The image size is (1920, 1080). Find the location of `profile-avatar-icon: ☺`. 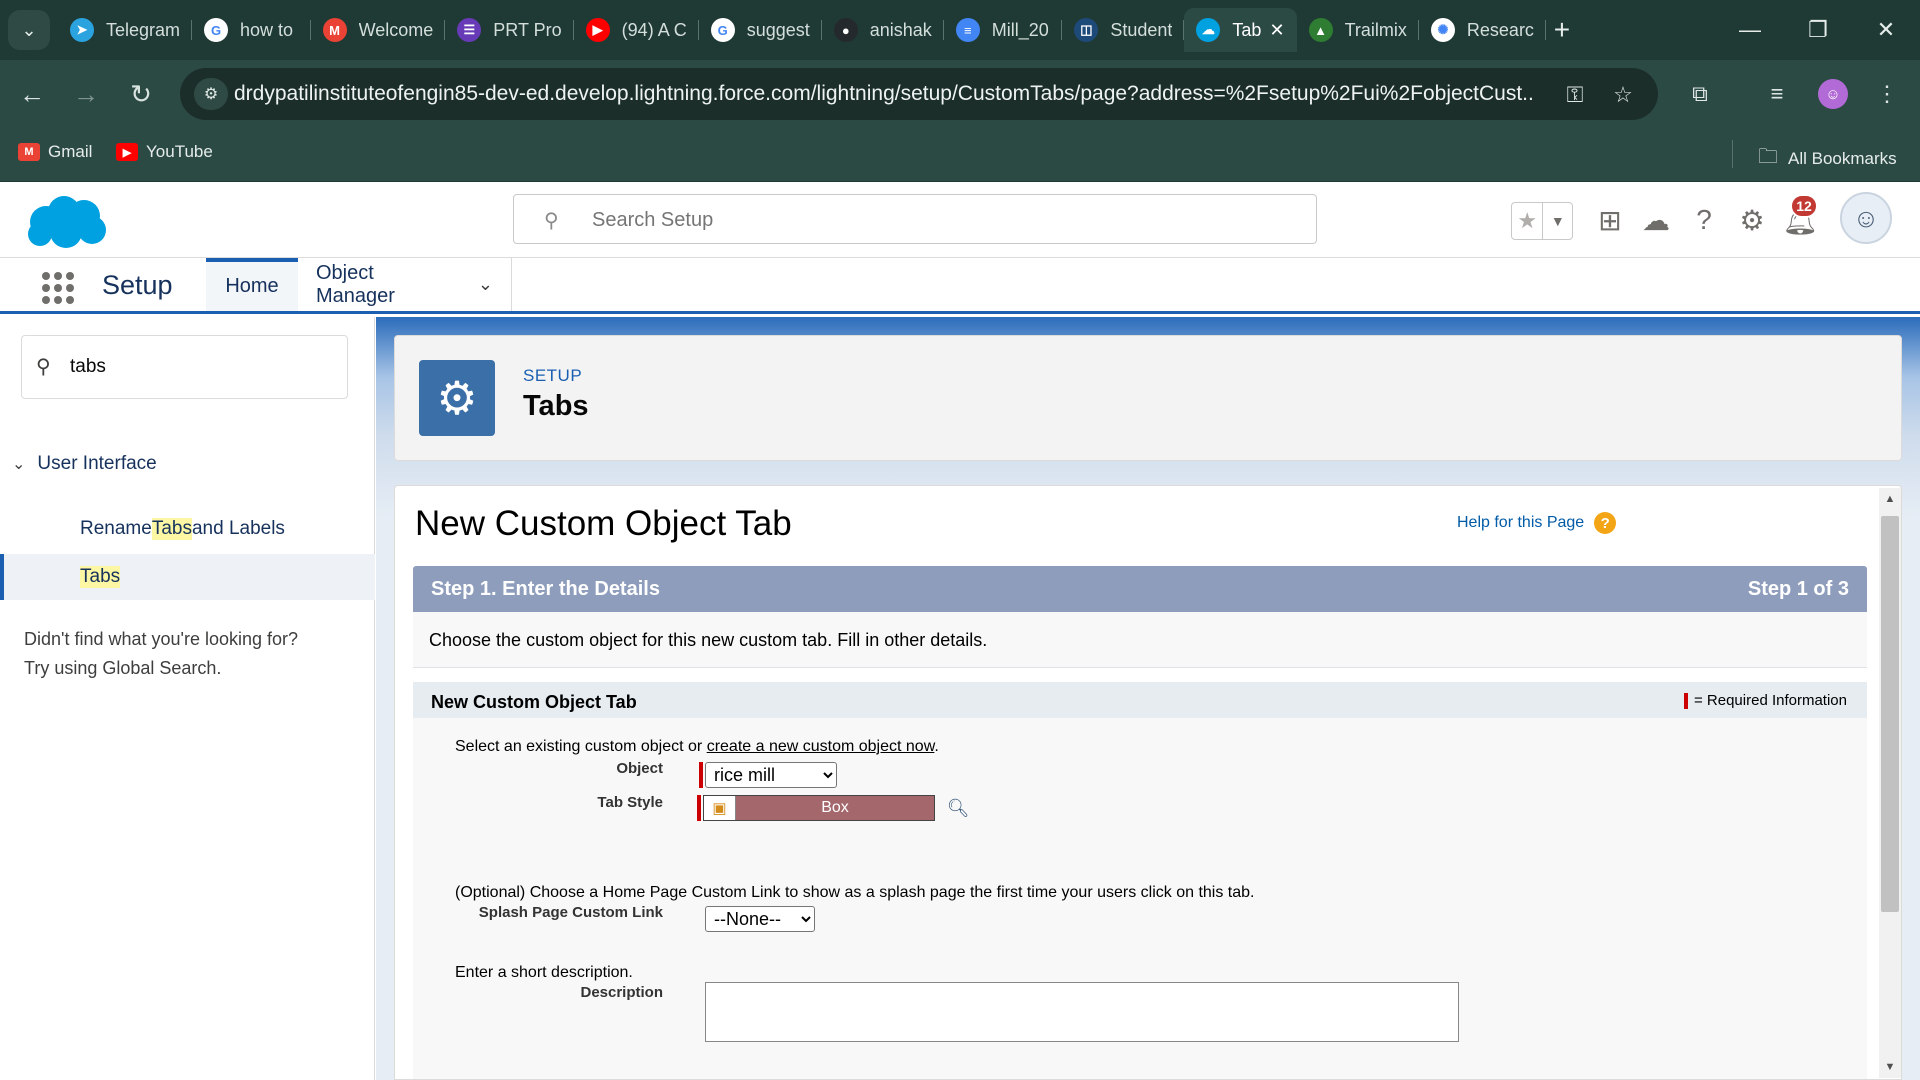

profile-avatar-icon: ☺ is located at coordinates (1833, 94).